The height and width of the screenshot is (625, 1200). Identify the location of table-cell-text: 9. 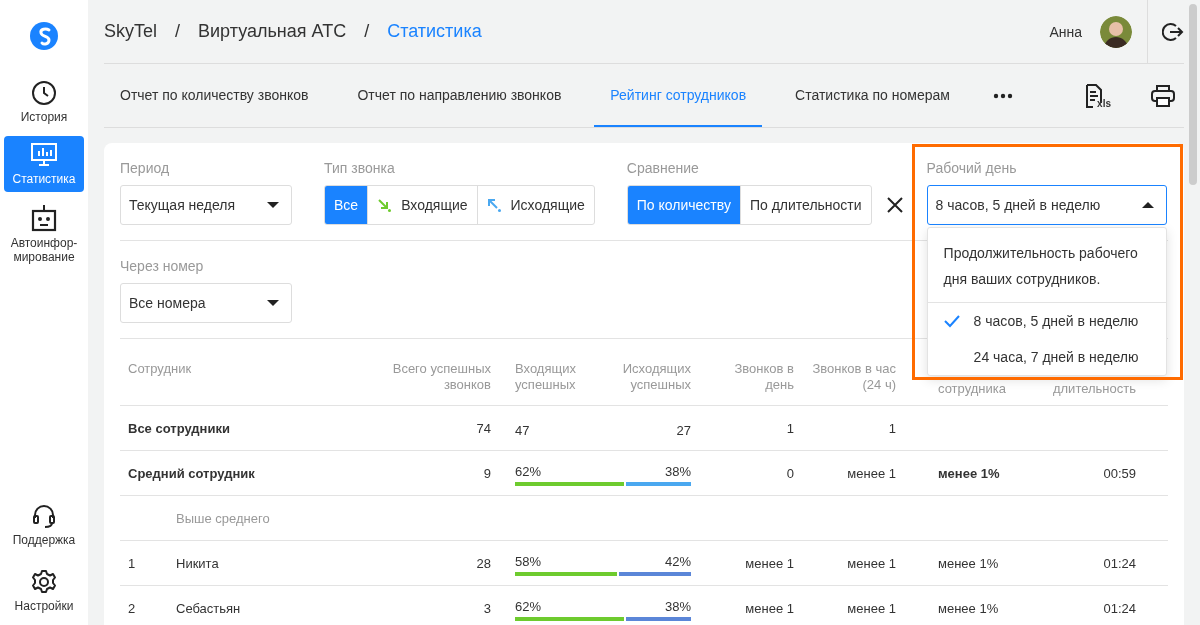
(486, 473).